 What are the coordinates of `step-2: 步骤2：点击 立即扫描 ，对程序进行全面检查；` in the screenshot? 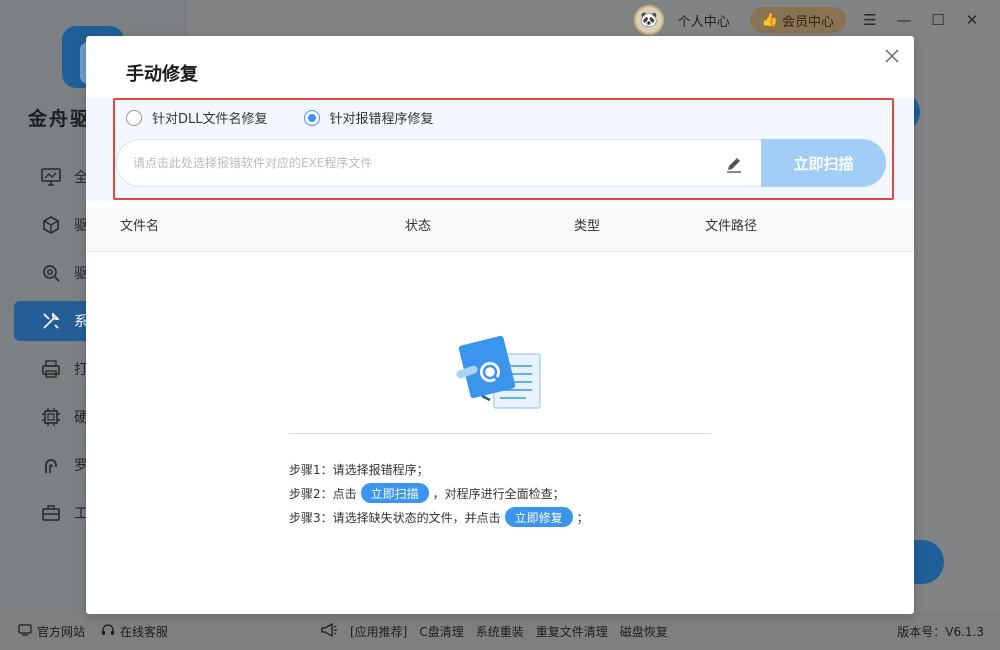 It's located at (439, 493).